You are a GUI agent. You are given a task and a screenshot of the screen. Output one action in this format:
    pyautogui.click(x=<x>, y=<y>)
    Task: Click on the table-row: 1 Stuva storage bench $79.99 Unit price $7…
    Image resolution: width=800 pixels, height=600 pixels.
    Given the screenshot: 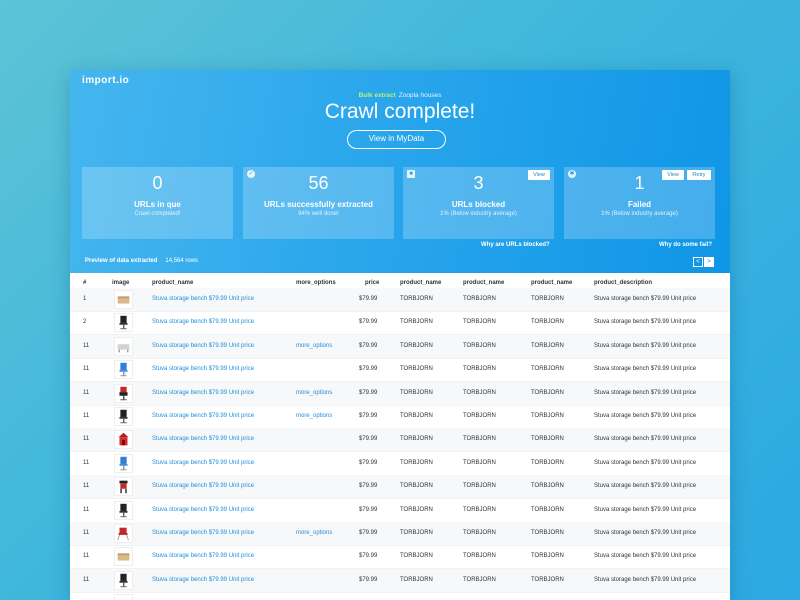 What is the action you would take?
    pyautogui.click(x=400, y=300)
    